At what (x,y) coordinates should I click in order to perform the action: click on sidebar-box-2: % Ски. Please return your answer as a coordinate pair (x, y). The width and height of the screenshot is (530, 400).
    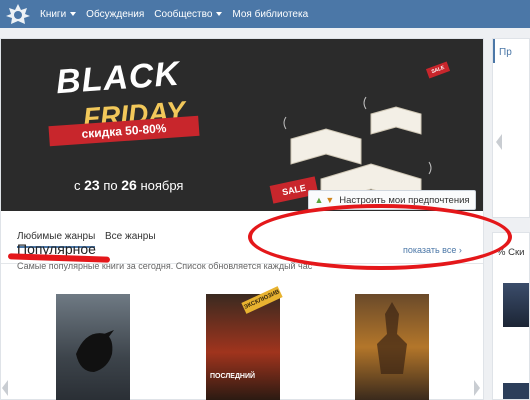
    Looking at the image, I should click on (511, 316).